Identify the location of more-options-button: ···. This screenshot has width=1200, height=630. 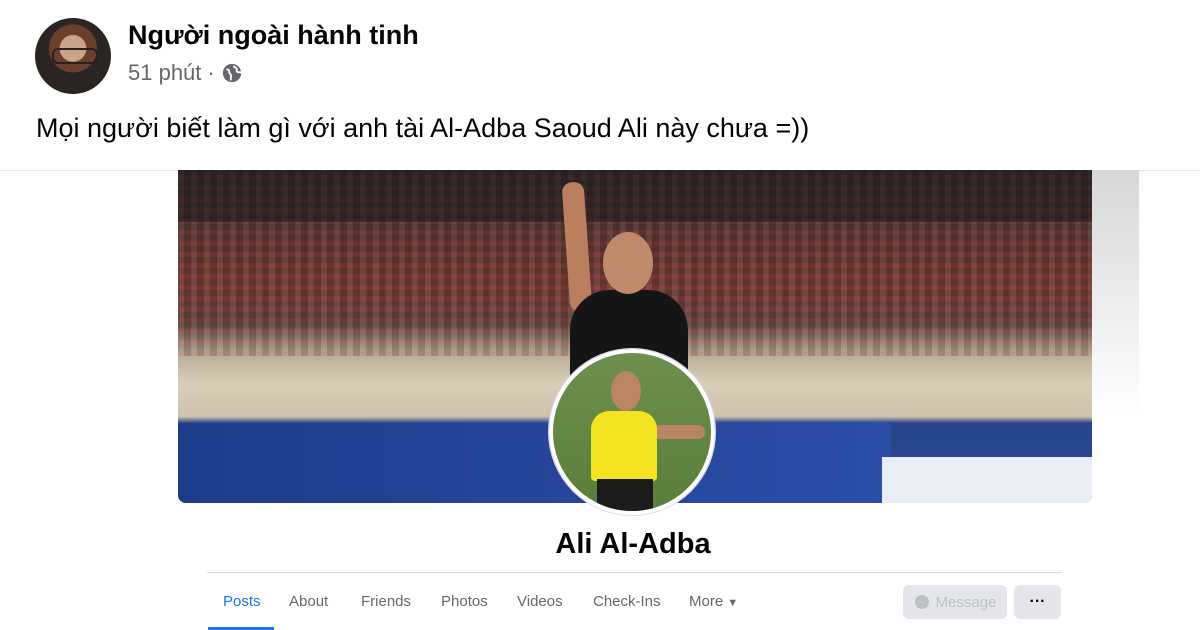
(1037, 602).